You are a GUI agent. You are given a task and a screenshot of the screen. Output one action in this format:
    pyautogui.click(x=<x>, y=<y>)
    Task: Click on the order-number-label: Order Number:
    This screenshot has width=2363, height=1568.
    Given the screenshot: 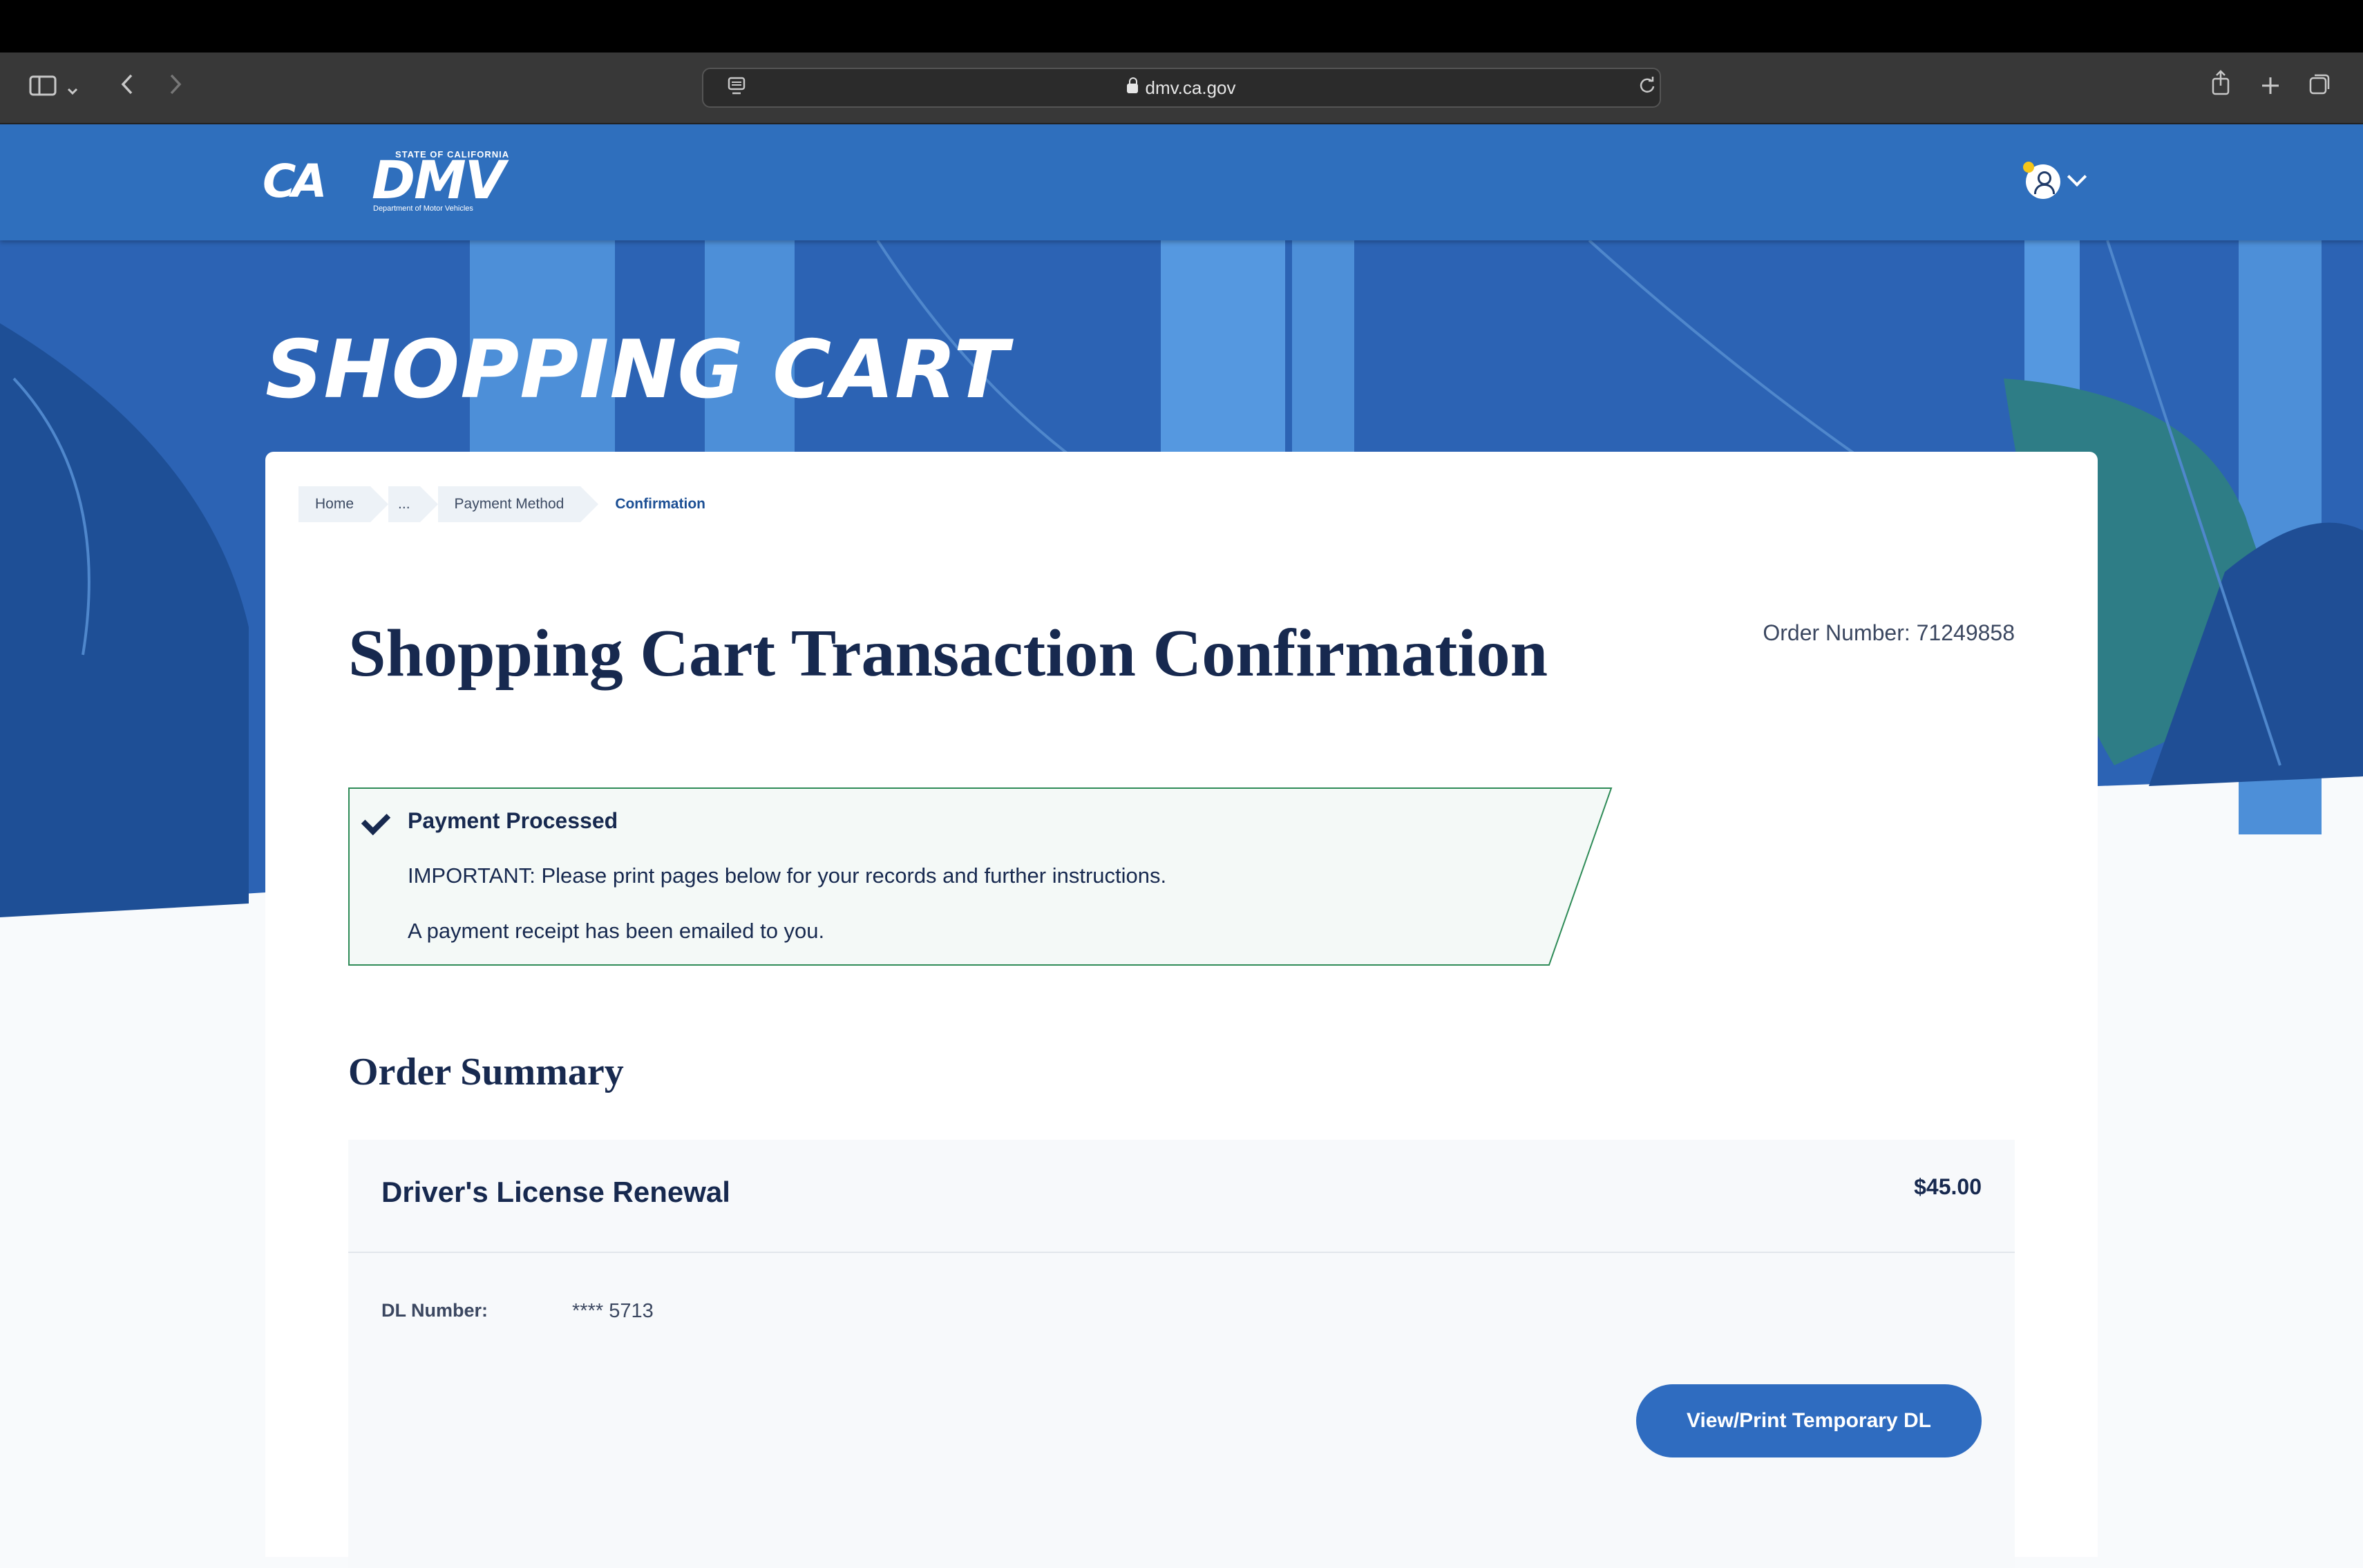 What is the action you would take?
    pyautogui.click(x=1836, y=632)
    